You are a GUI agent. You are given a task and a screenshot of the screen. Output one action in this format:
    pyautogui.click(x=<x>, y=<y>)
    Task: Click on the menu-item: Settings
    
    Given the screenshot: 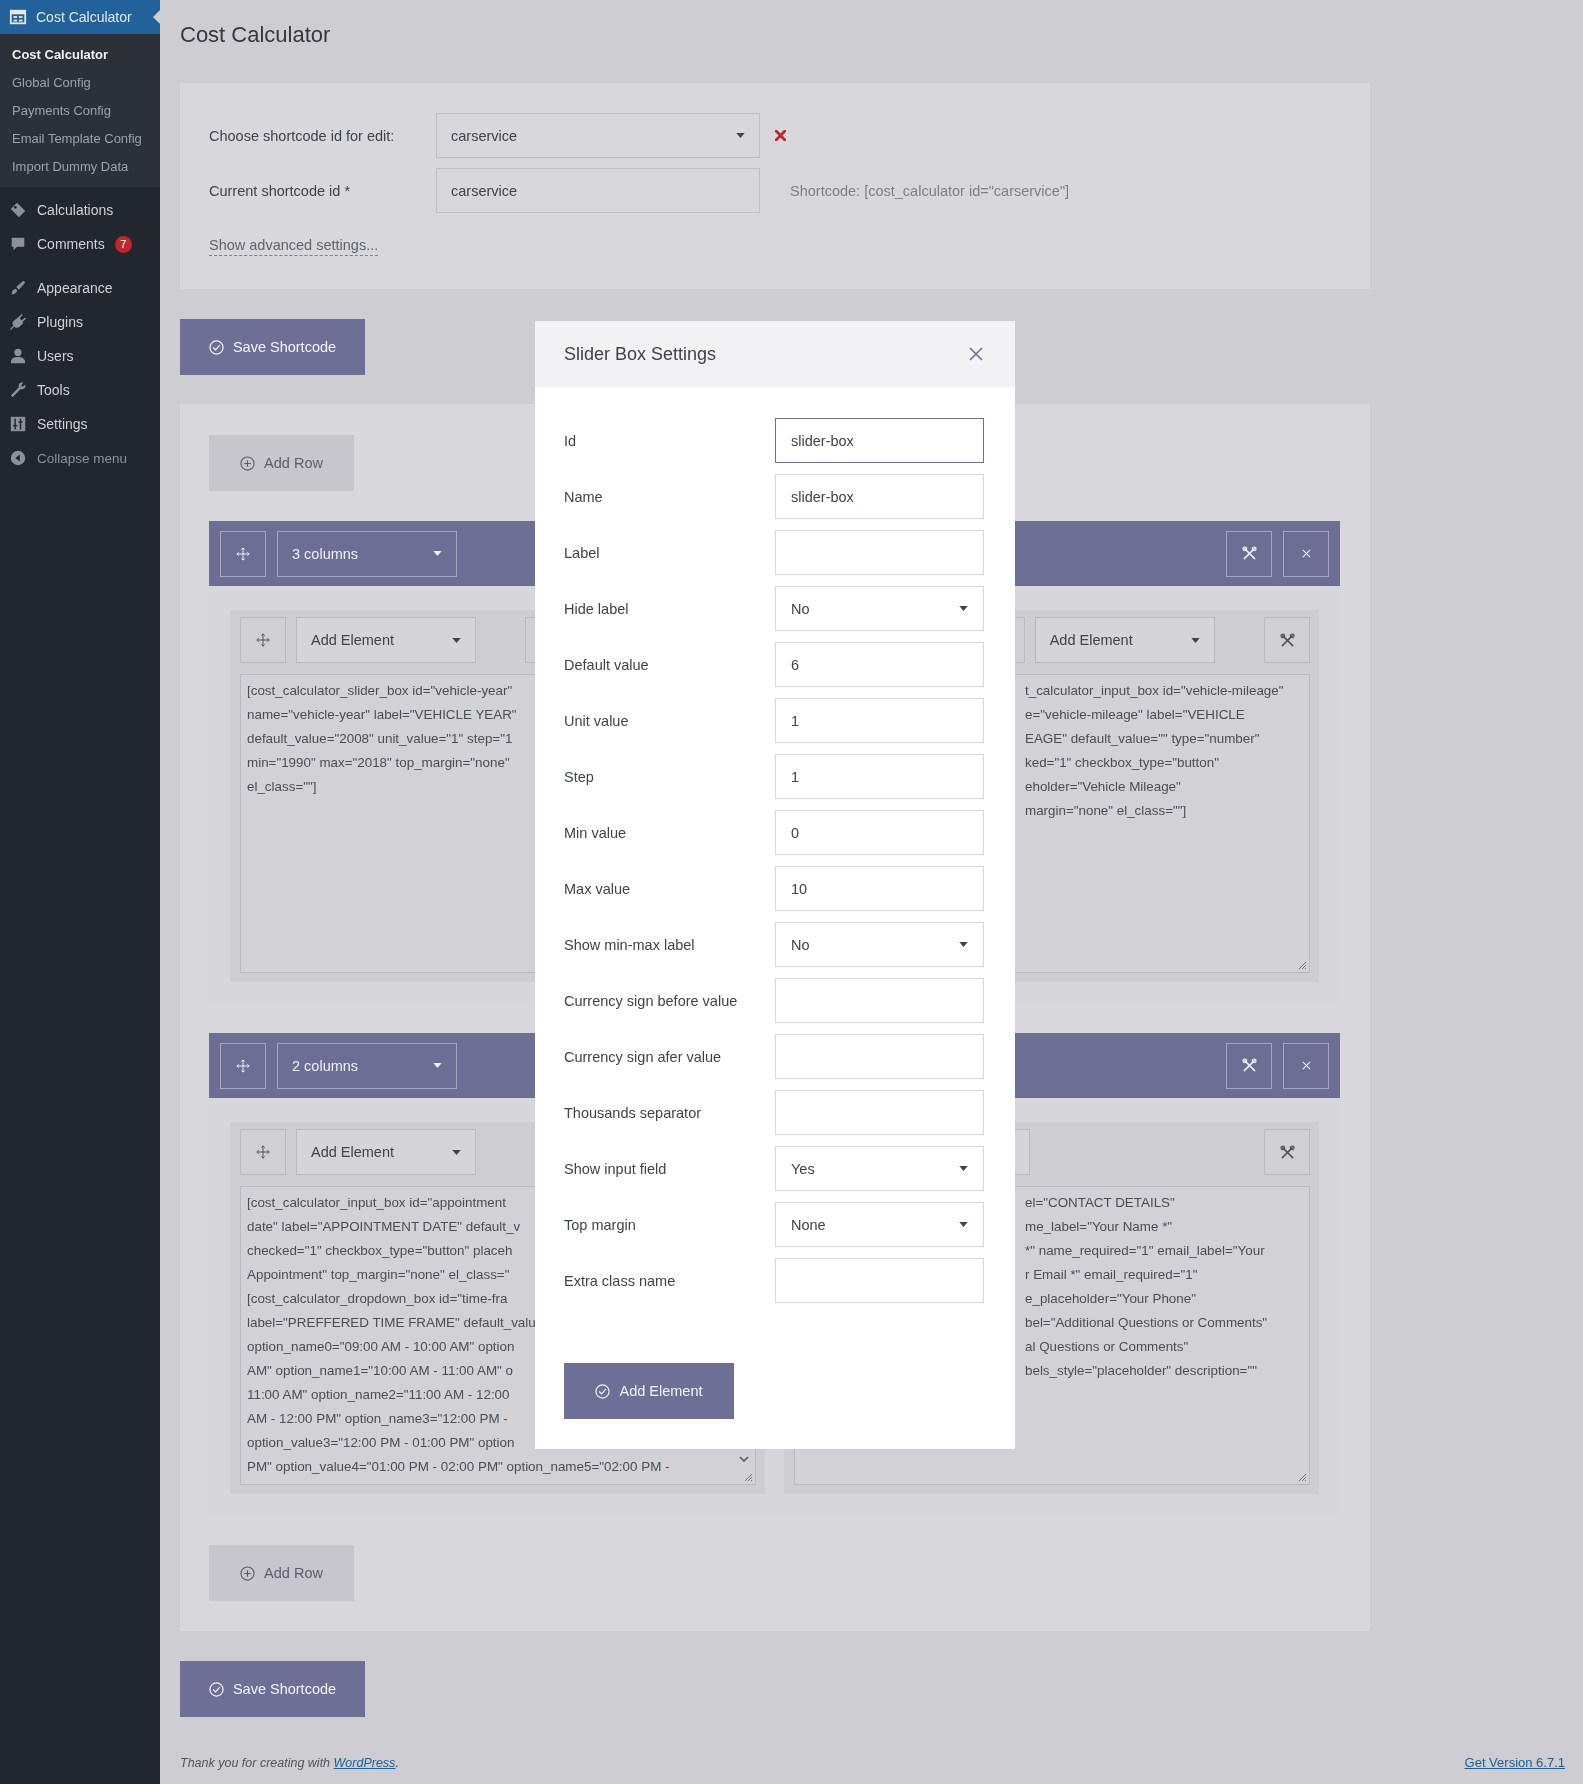 What is the action you would take?
    pyautogui.click(x=80, y=424)
    